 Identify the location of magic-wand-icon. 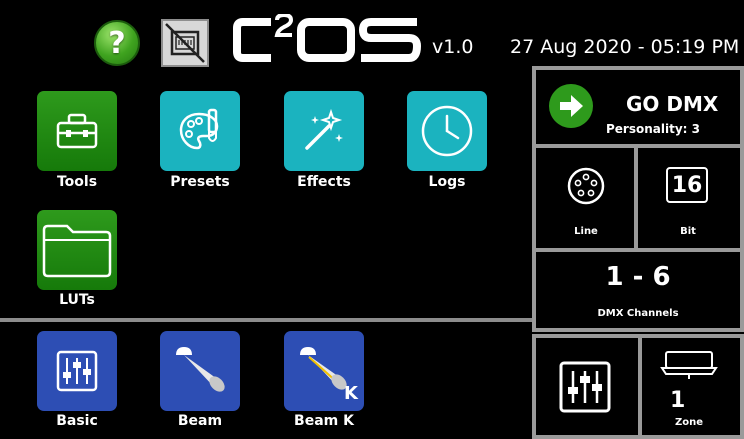
(324, 129).